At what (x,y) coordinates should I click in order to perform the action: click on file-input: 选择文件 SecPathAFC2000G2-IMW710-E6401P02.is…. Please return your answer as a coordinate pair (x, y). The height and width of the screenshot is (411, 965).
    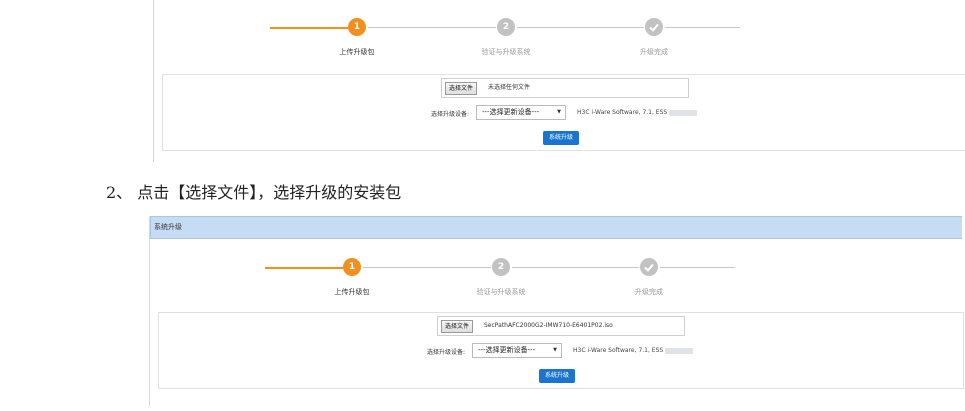
    Looking at the image, I should click on (561, 326).